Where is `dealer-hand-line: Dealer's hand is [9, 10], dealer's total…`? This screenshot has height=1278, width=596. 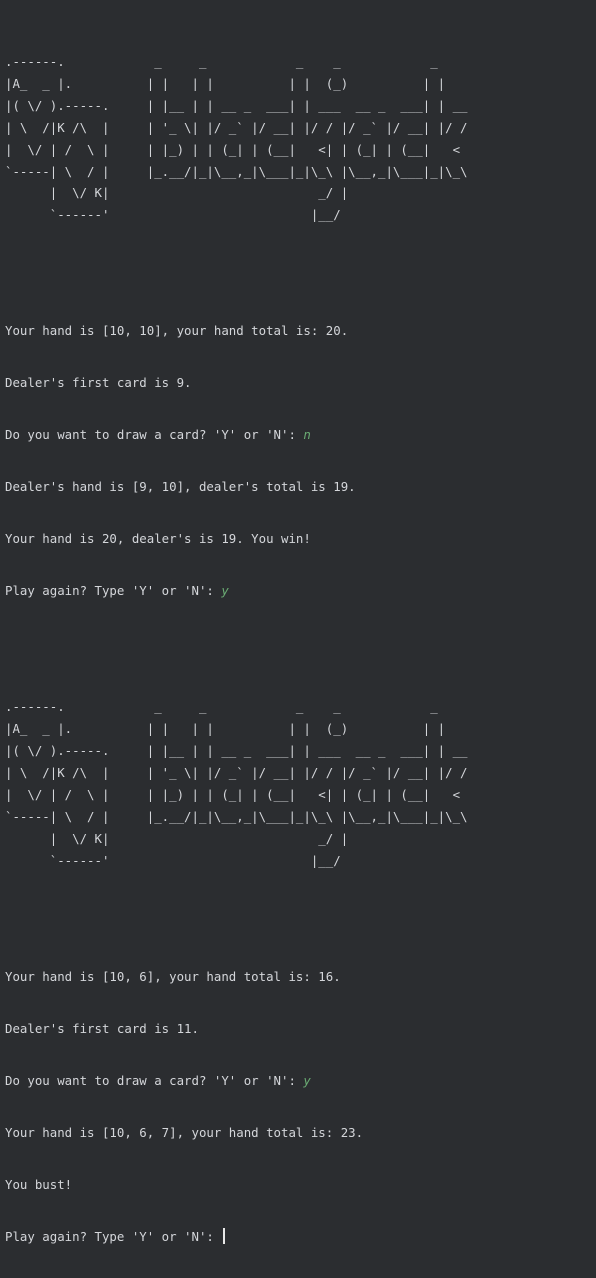 dealer-hand-line: Dealer's hand is [9, 10], dealer's total… is located at coordinates (300, 487).